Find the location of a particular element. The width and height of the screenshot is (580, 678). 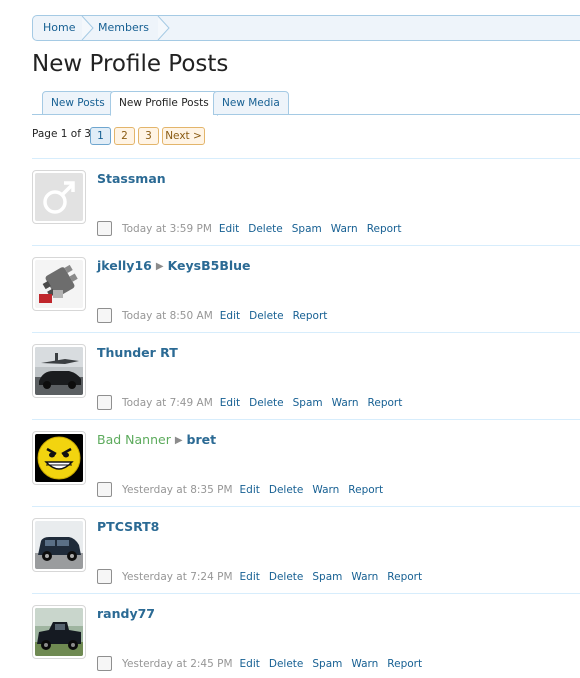

post-meta: Today at 3:59 PM Edit Delete Spam Warn Report is located at coordinates (254, 228).